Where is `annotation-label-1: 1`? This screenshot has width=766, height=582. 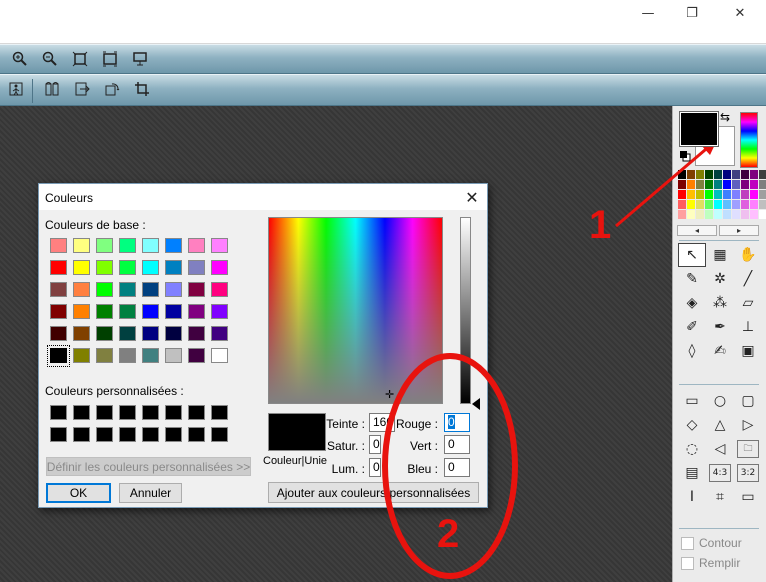 annotation-label-1: 1 is located at coordinates (600, 225).